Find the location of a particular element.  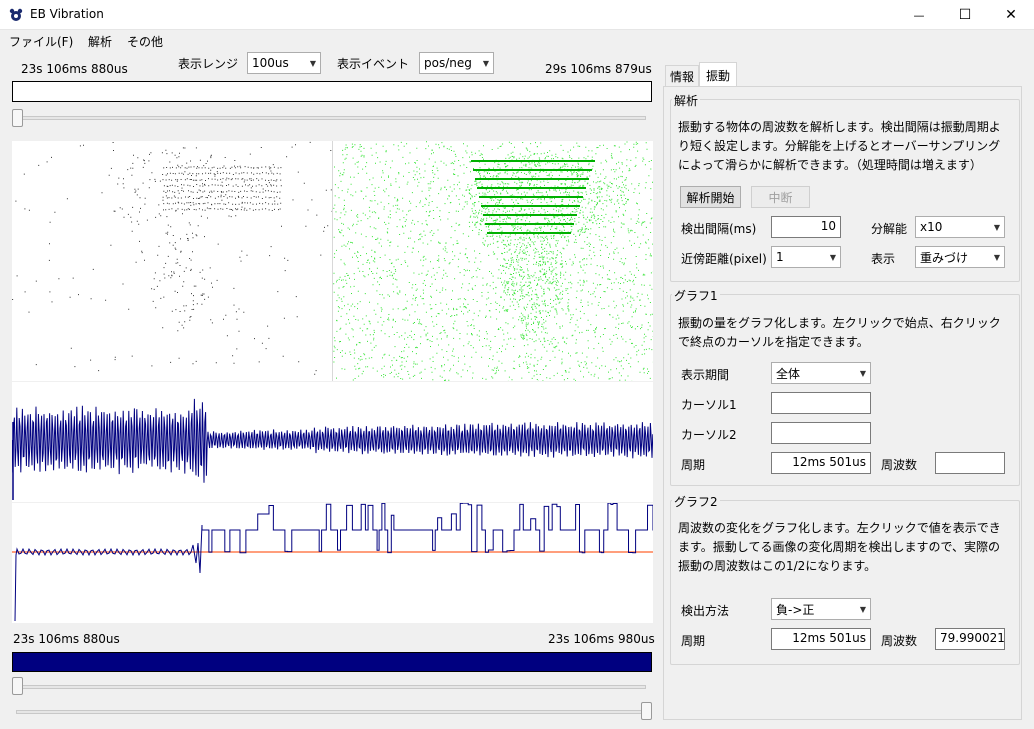

distance-label: 近傍距離(pixel) is located at coordinates (724, 259).